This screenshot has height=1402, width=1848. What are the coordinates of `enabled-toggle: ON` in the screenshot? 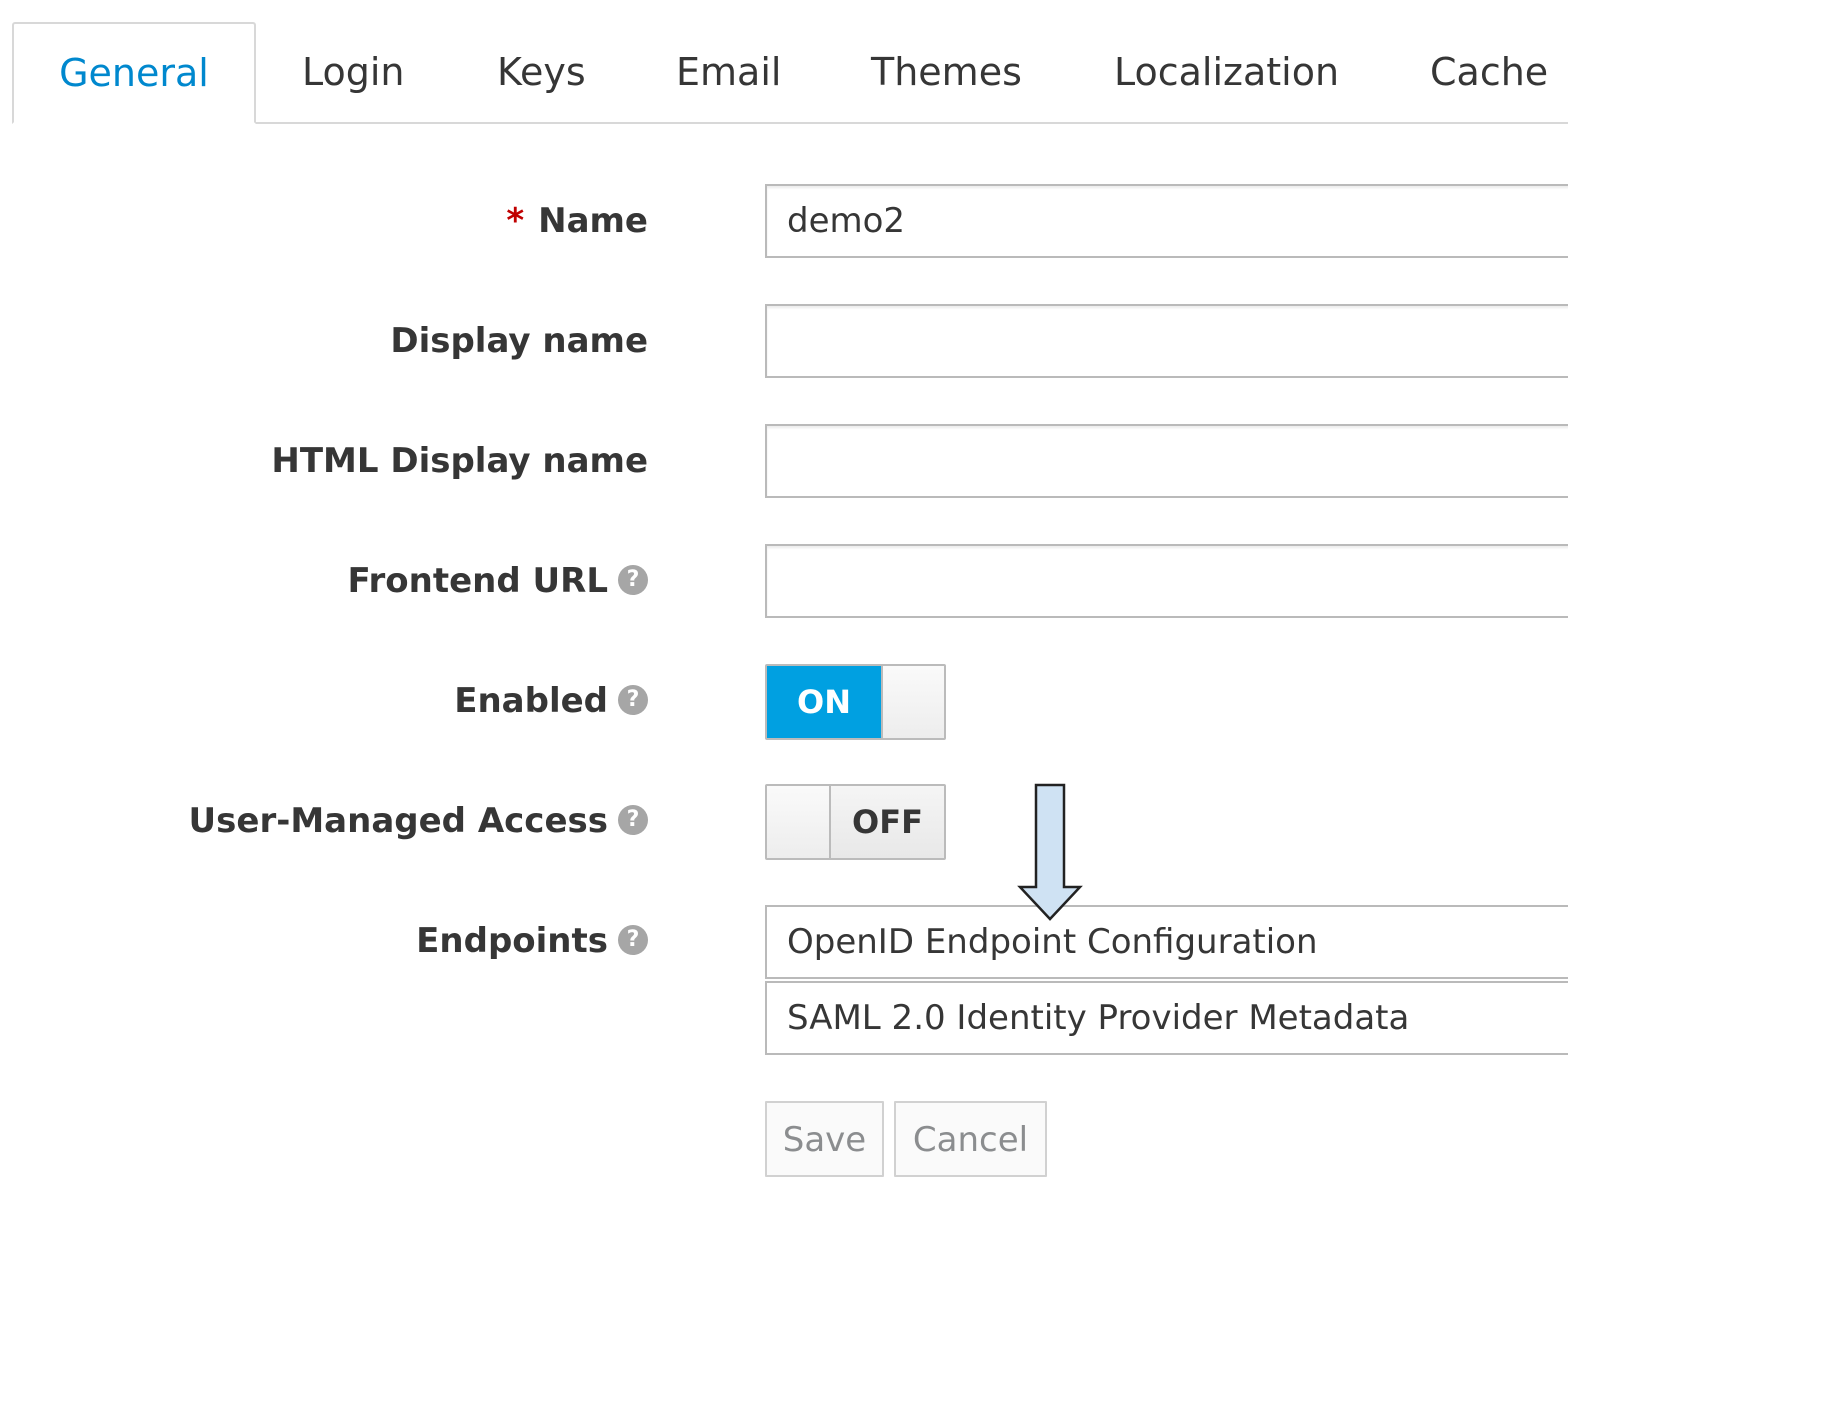 It's located at (855, 702).